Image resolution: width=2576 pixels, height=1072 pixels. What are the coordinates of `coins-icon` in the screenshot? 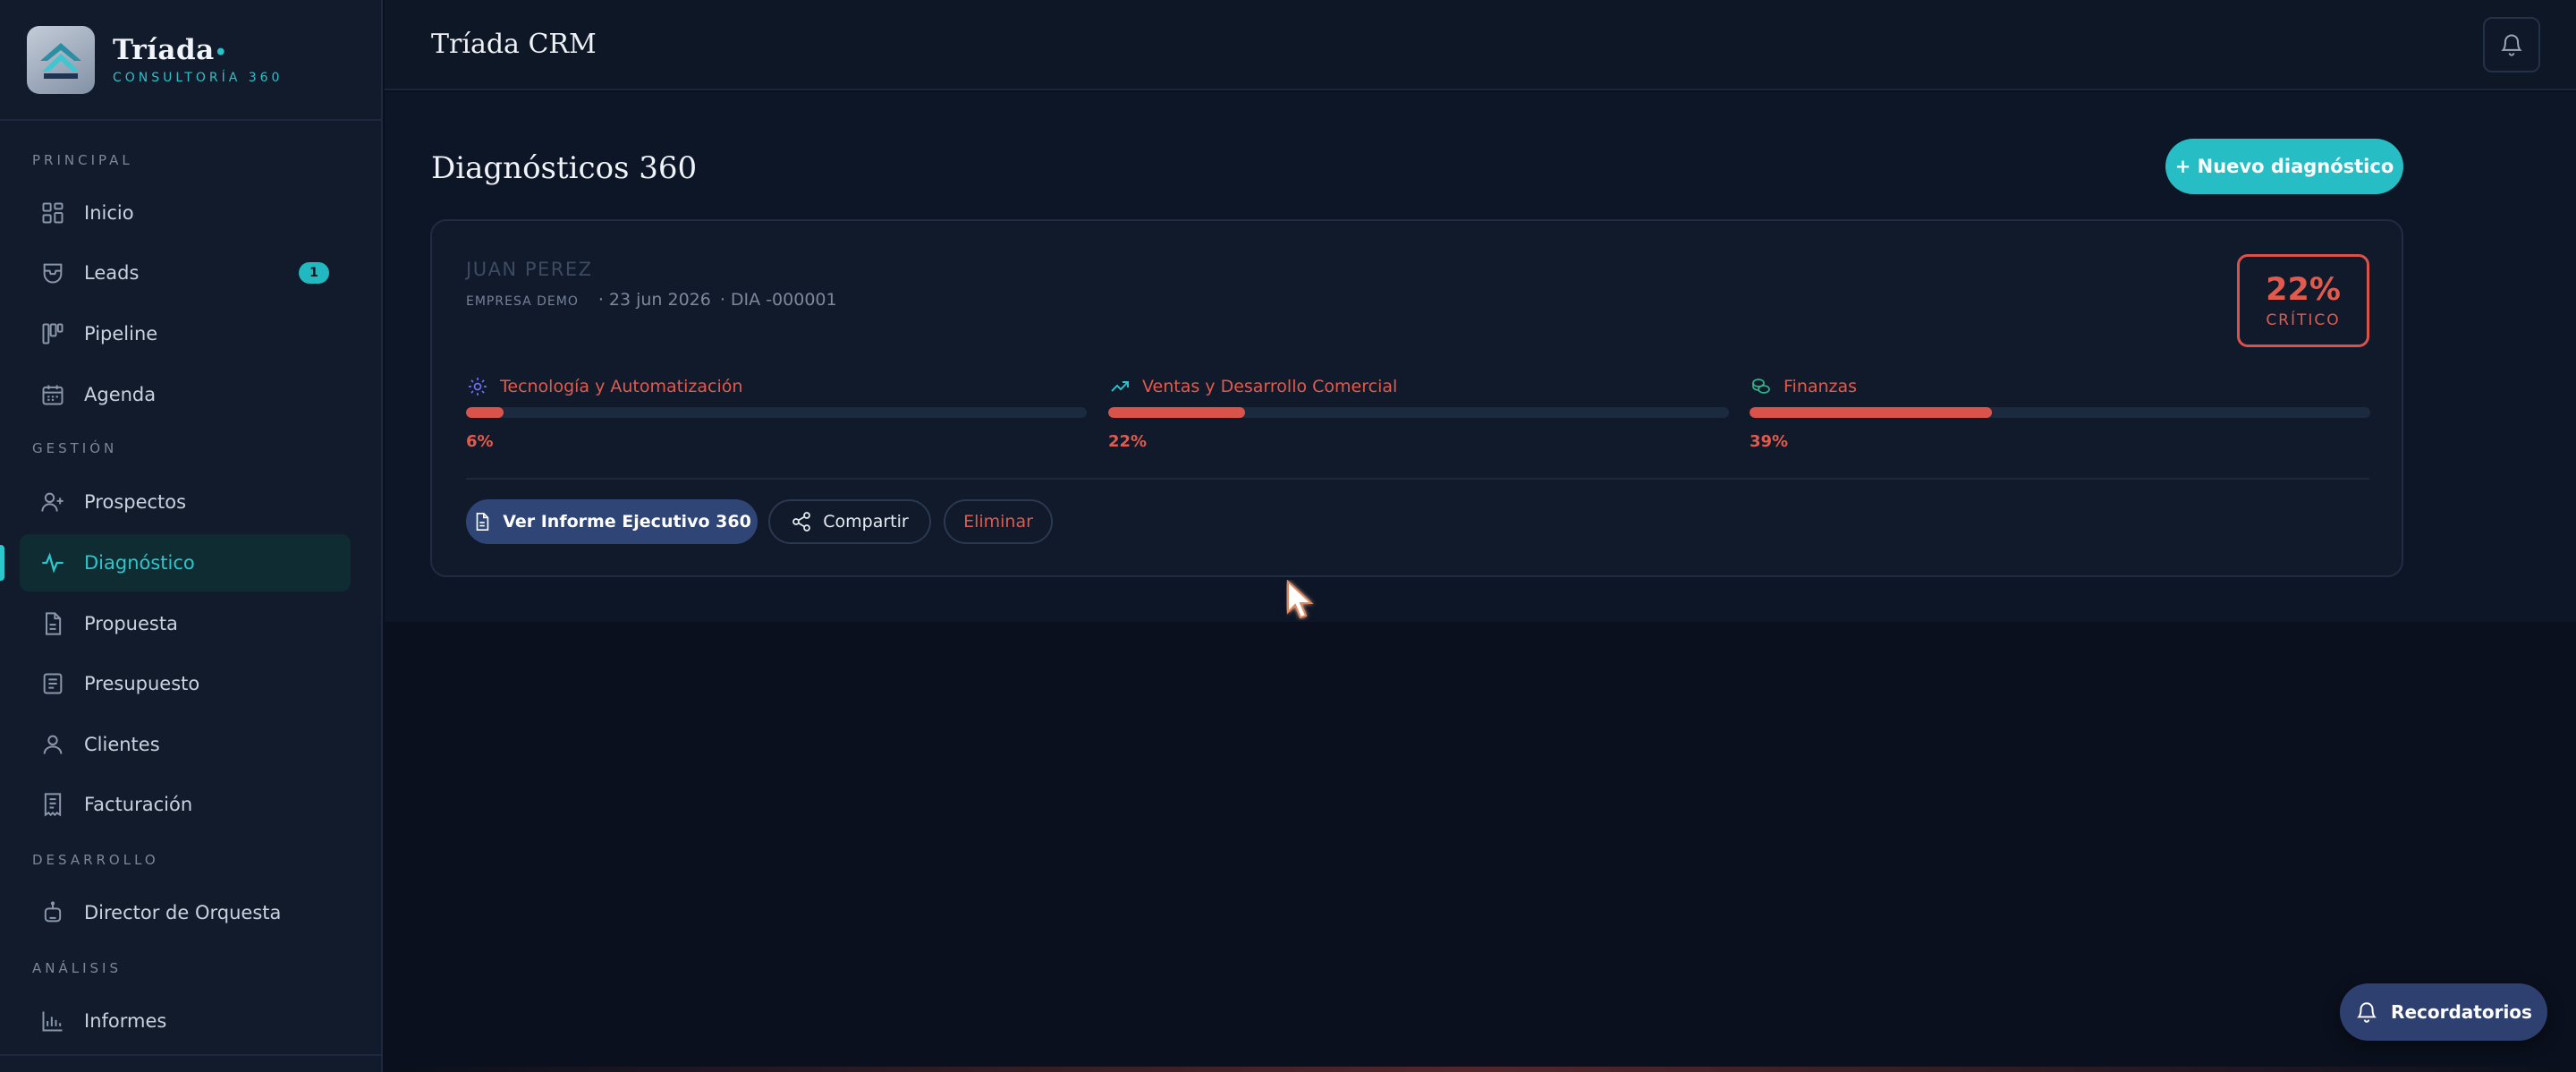 It's located at (1761, 387).